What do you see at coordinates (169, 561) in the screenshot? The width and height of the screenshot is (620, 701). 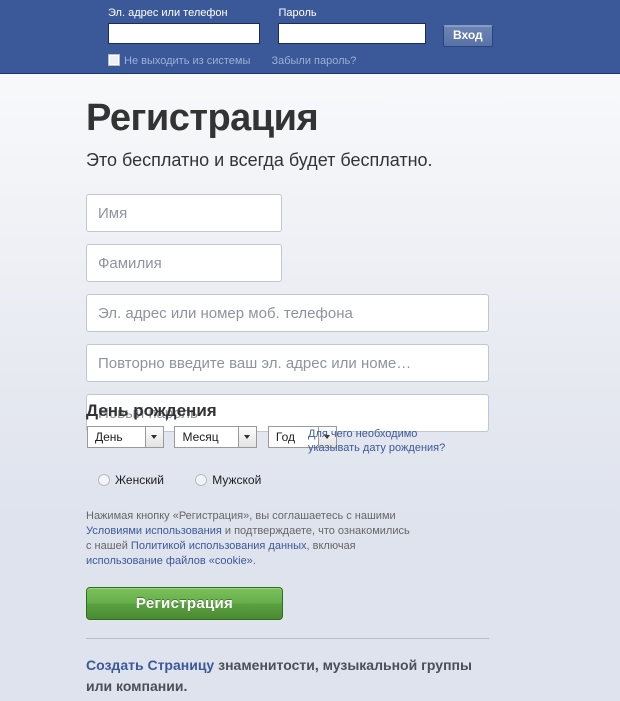 I see `cookie-policy-link: использование файлов «cookie»` at bounding box center [169, 561].